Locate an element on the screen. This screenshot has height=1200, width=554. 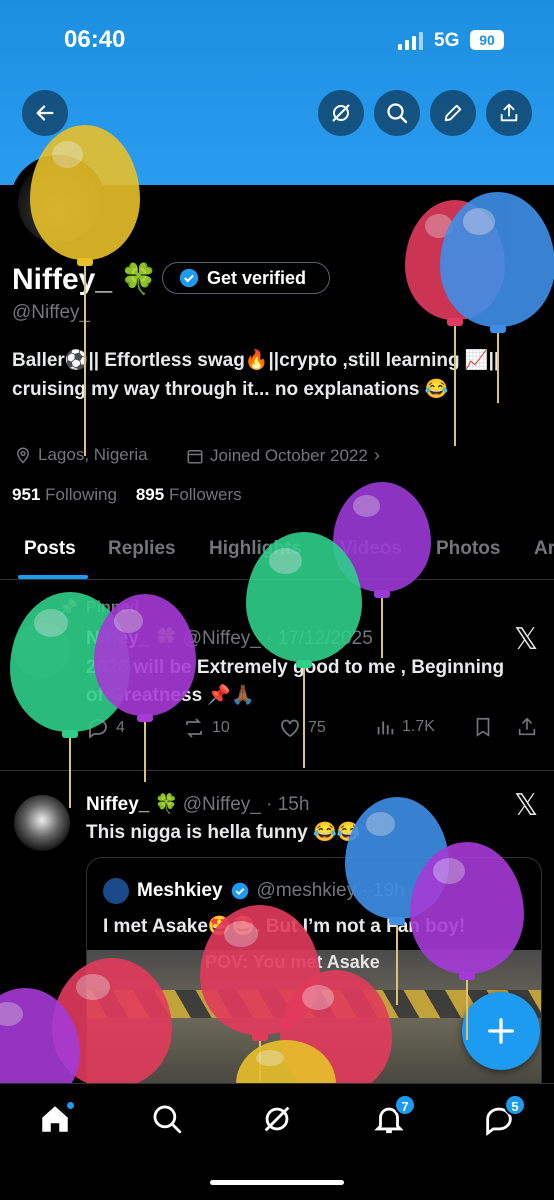
video-caption: POV: You met Asake is located at coordinates (292, 962).